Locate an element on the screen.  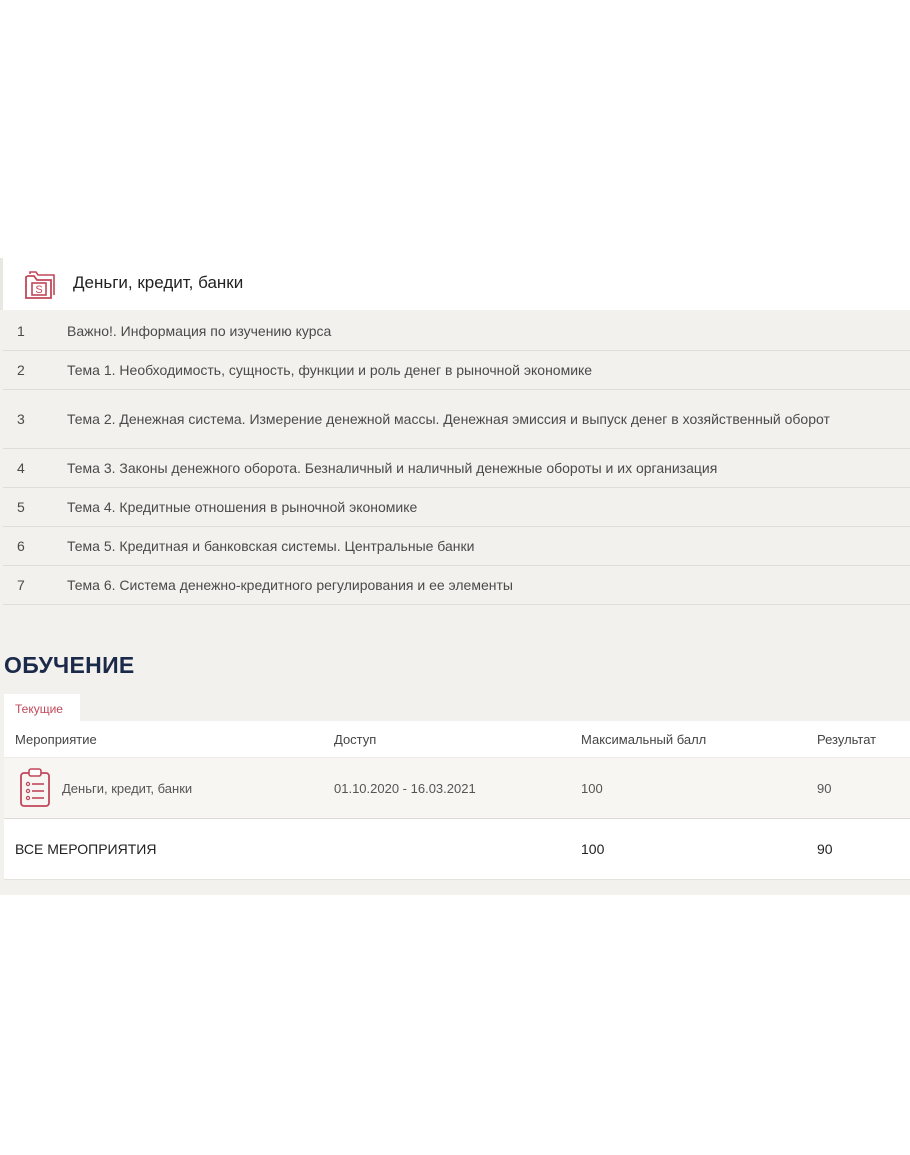
event-cell: Деньги, кредит, банки is located at coordinates (169, 788).